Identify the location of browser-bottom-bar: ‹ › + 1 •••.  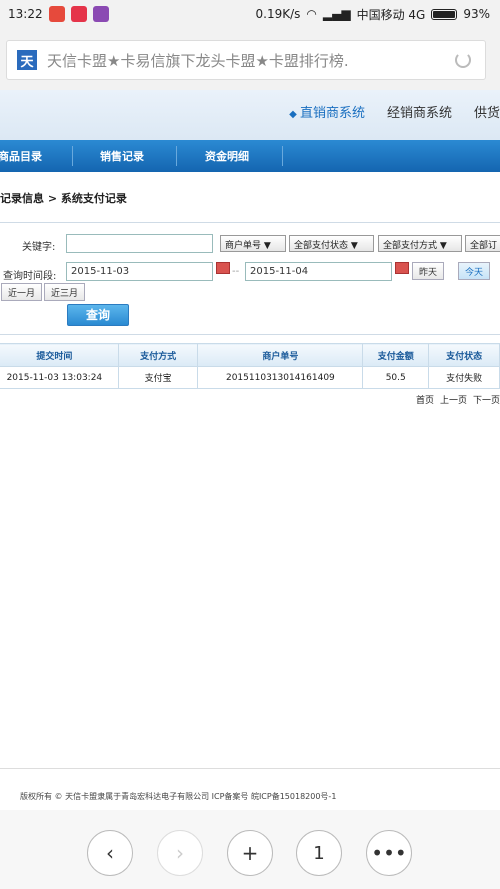
(250, 849).